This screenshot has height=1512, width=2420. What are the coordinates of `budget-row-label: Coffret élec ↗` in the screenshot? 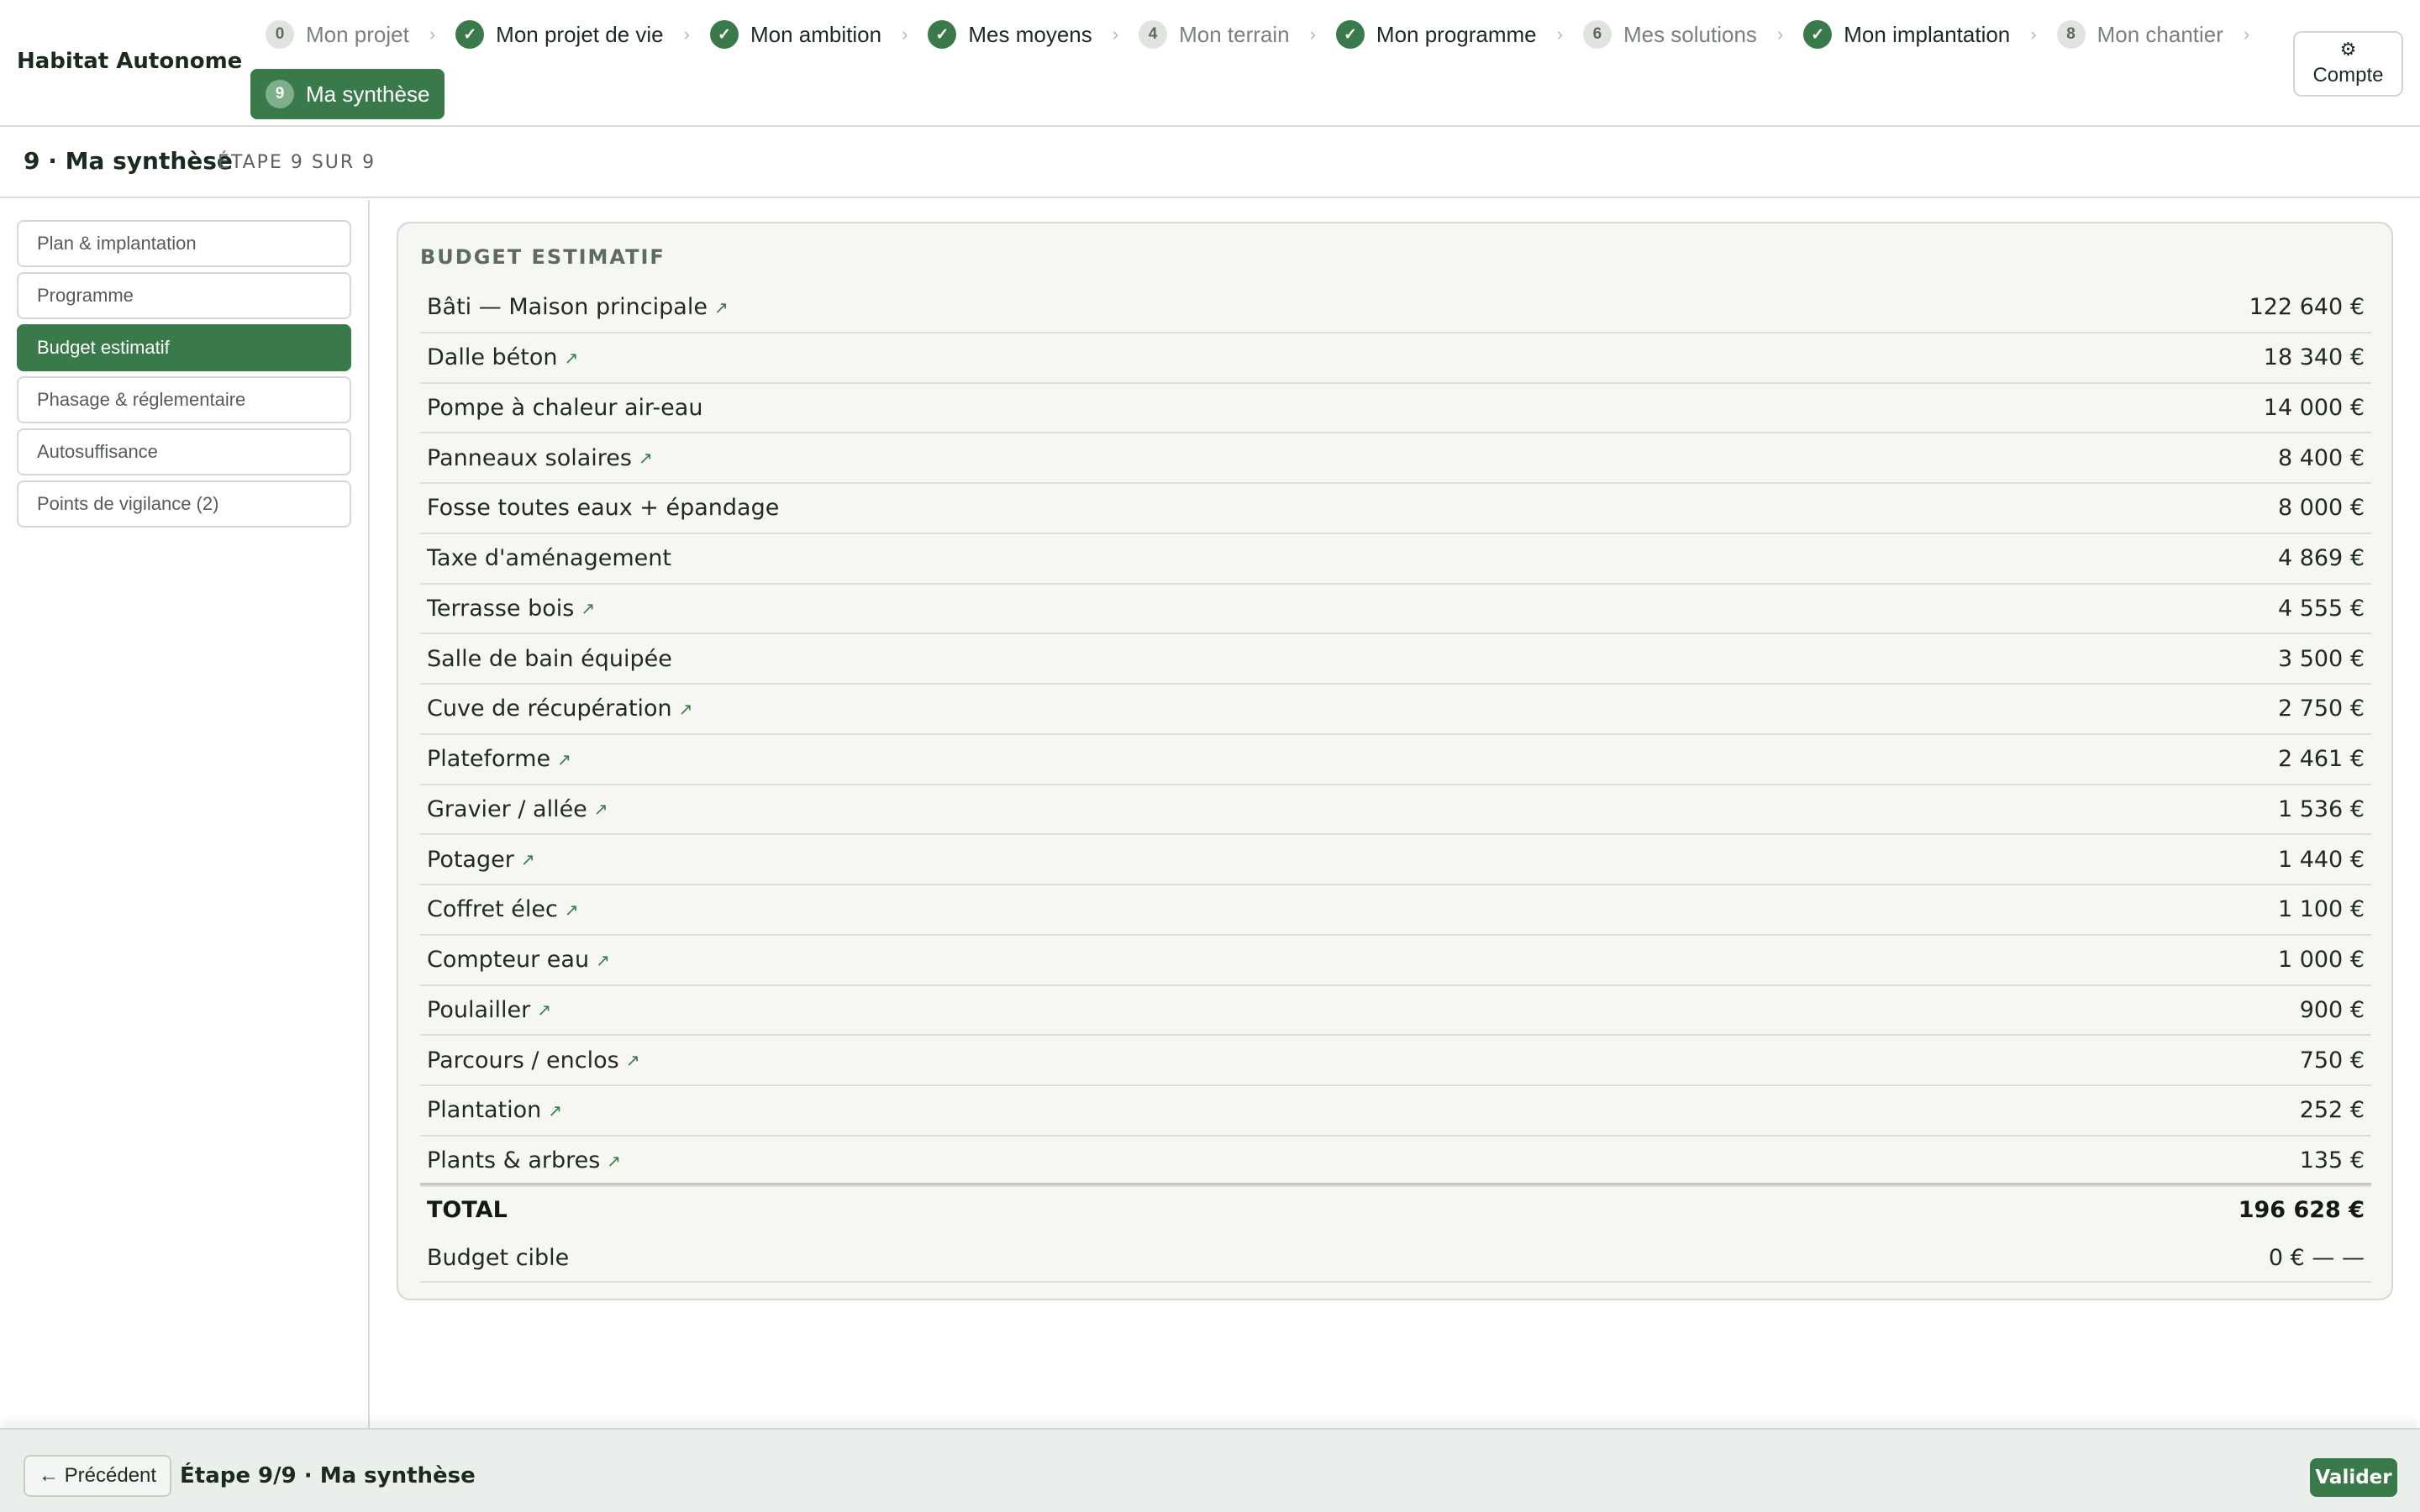 It's located at (503, 909).